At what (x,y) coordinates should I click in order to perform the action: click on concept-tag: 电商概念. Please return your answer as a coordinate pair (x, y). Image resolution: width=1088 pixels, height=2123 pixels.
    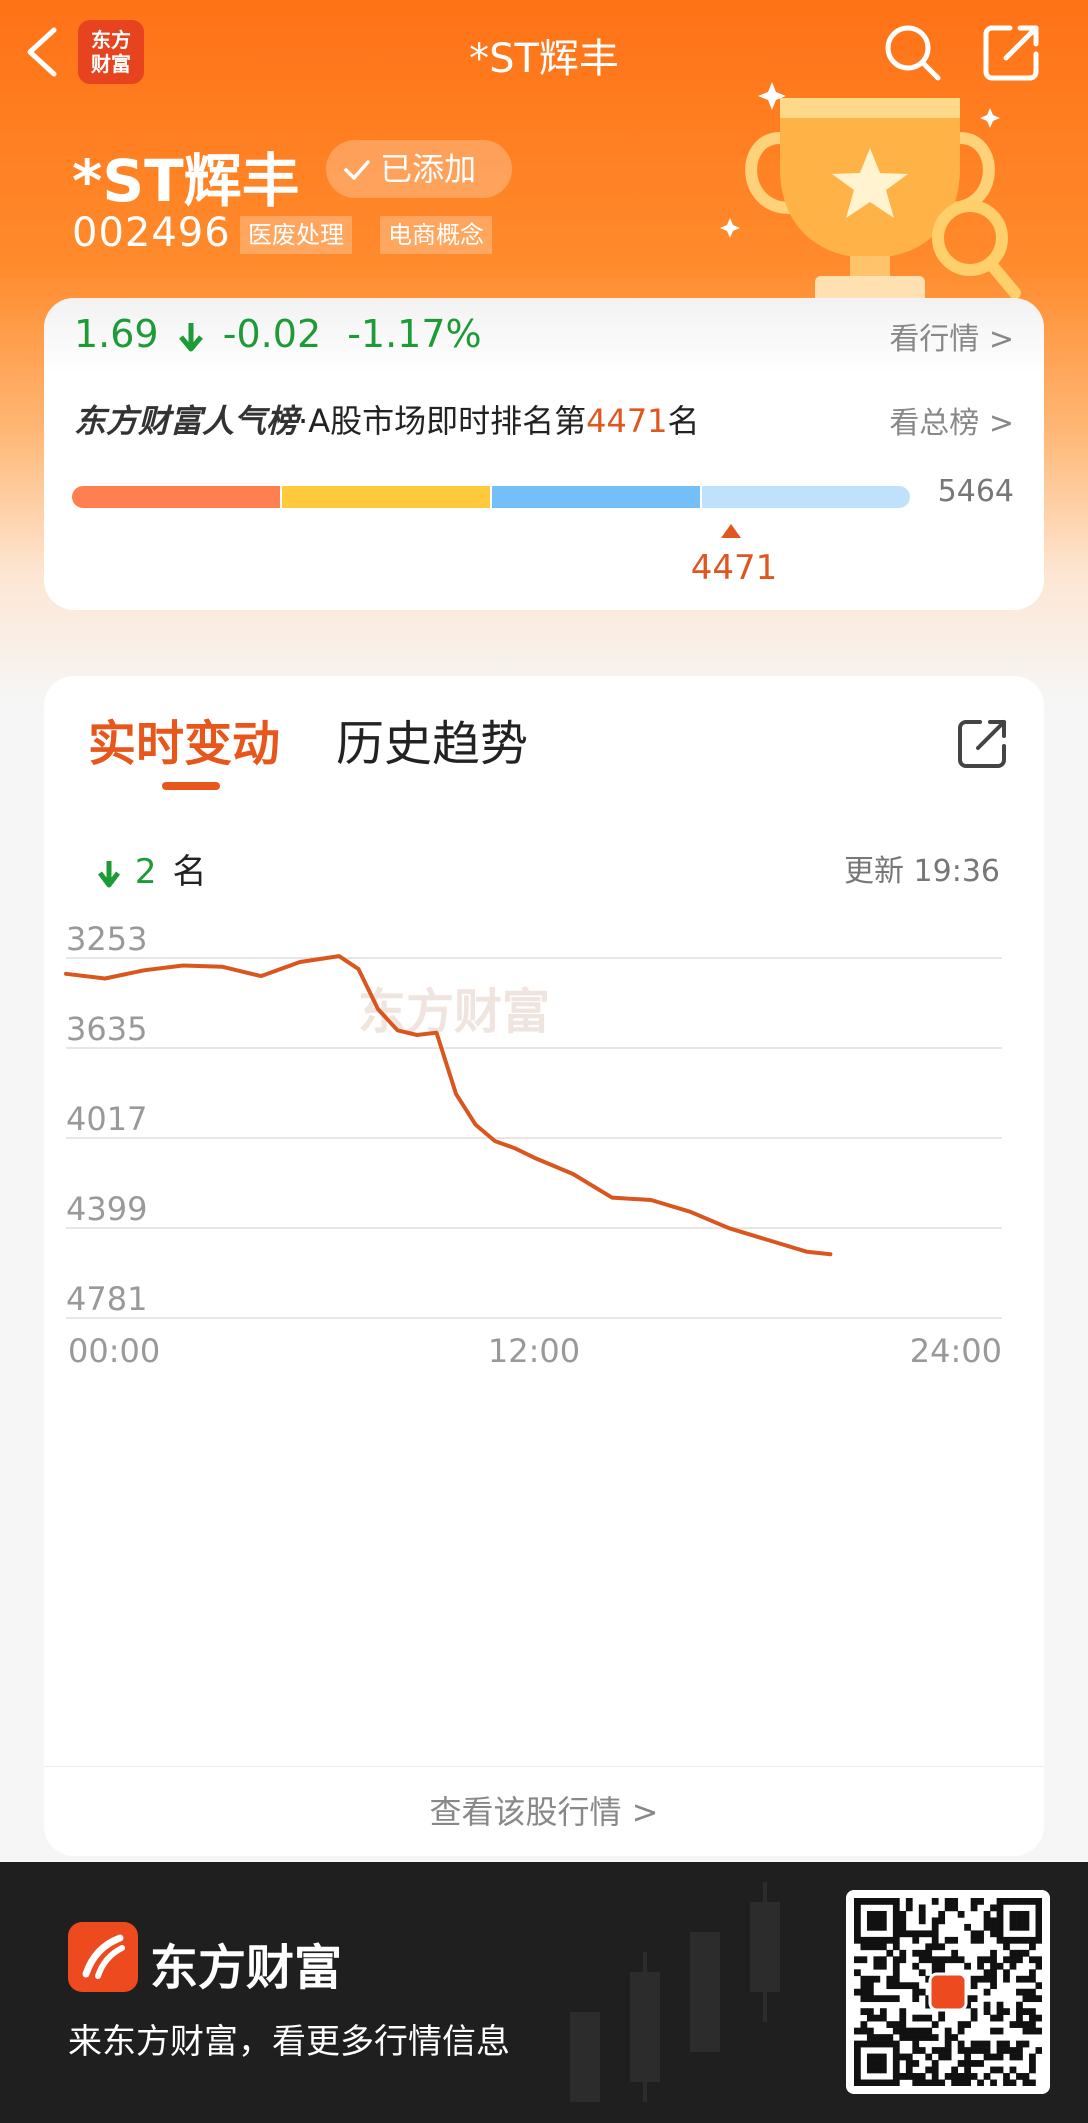
    Looking at the image, I should click on (436, 235).